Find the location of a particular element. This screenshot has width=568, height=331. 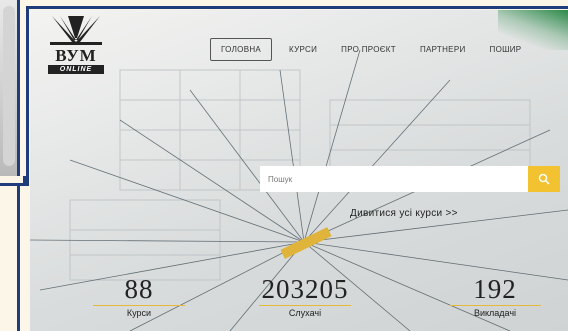

stat-listeners: 203205 Слухачі is located at coordinates (305, 296).